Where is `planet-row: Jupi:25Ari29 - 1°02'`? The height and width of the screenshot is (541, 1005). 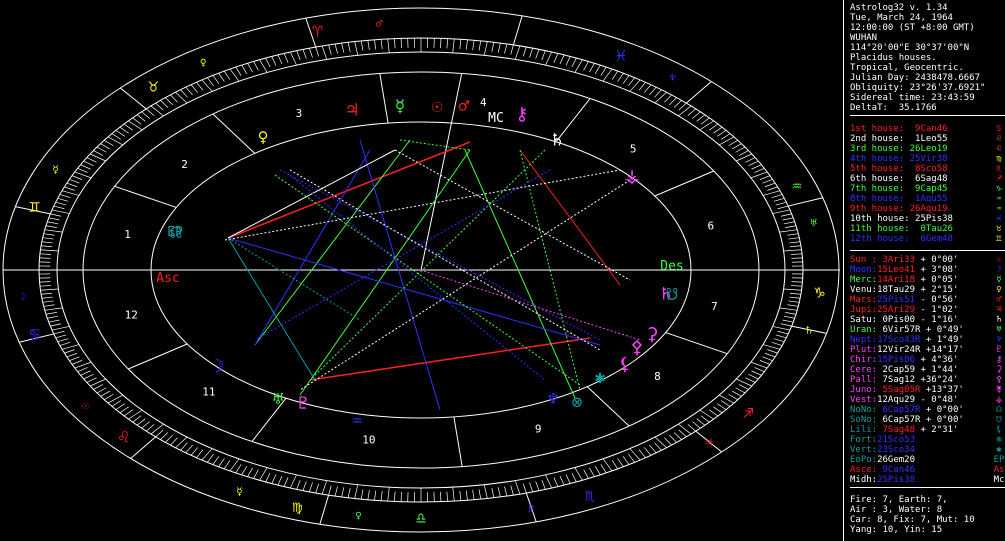
planet-row: Jupi:25Ari29 - 1°02' is located at coordinates (904, 310).